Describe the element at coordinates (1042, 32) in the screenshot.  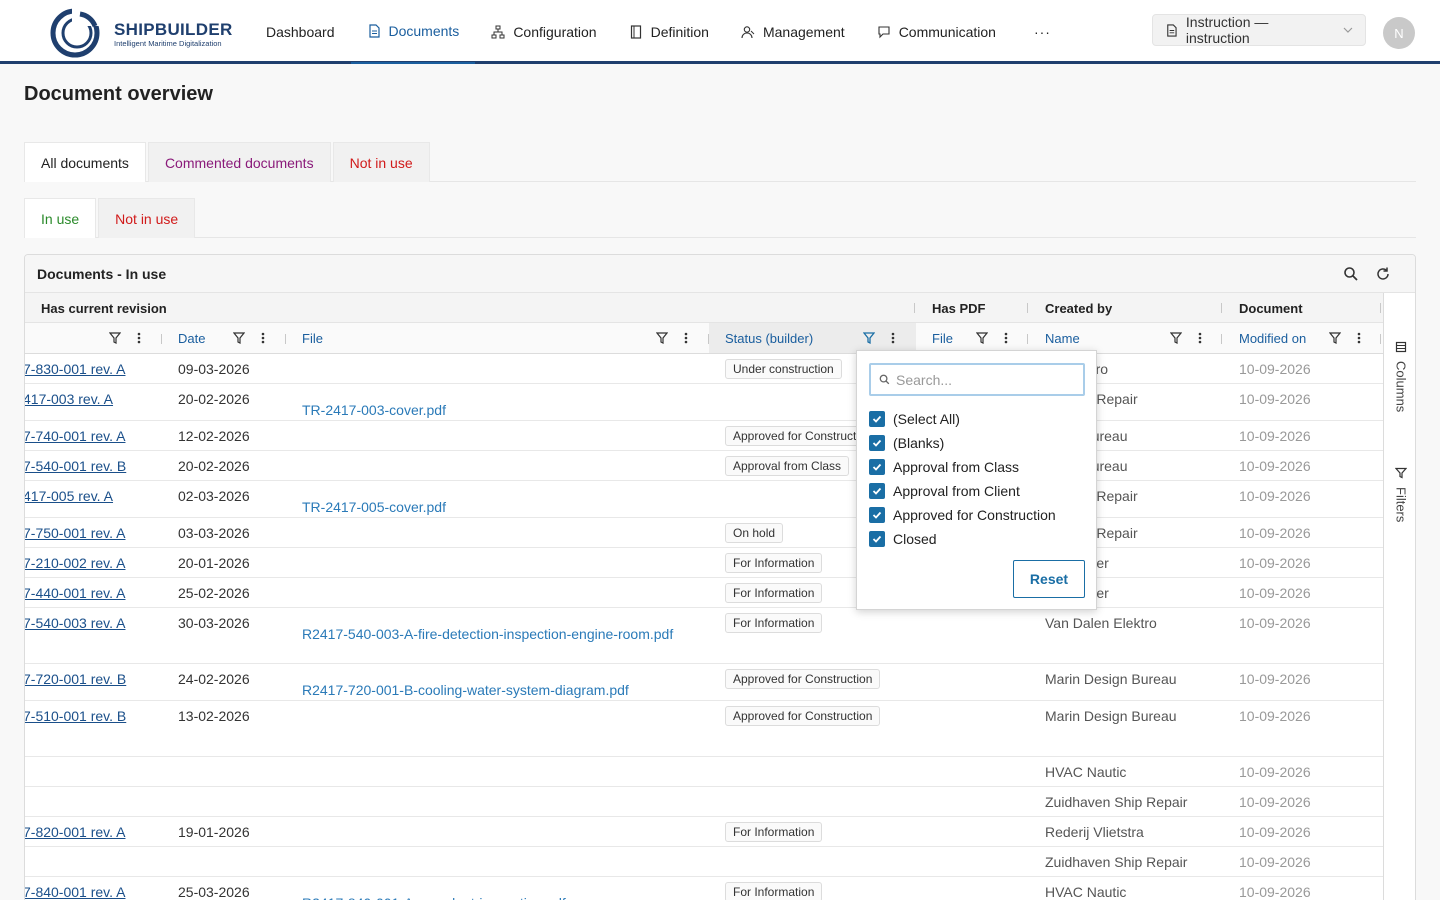
I see `nav-more-button: ···` at that location.